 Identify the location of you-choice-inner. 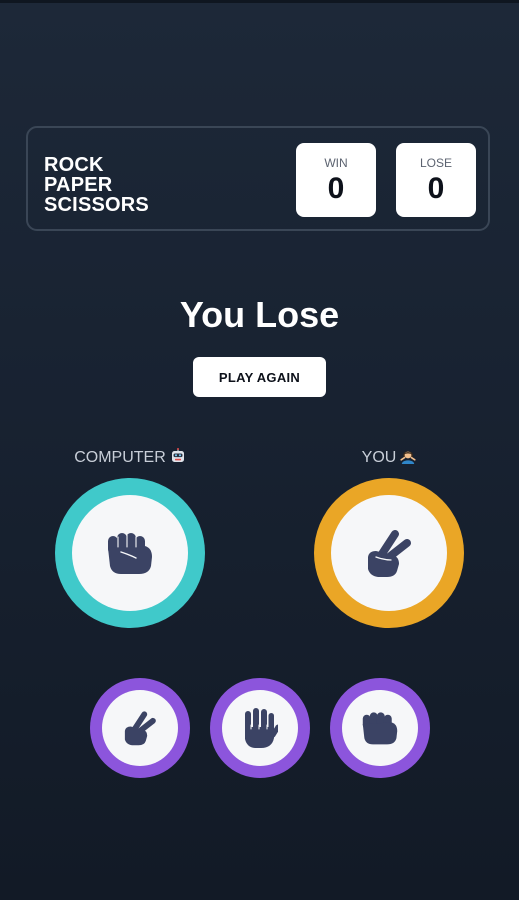
(389, 553).